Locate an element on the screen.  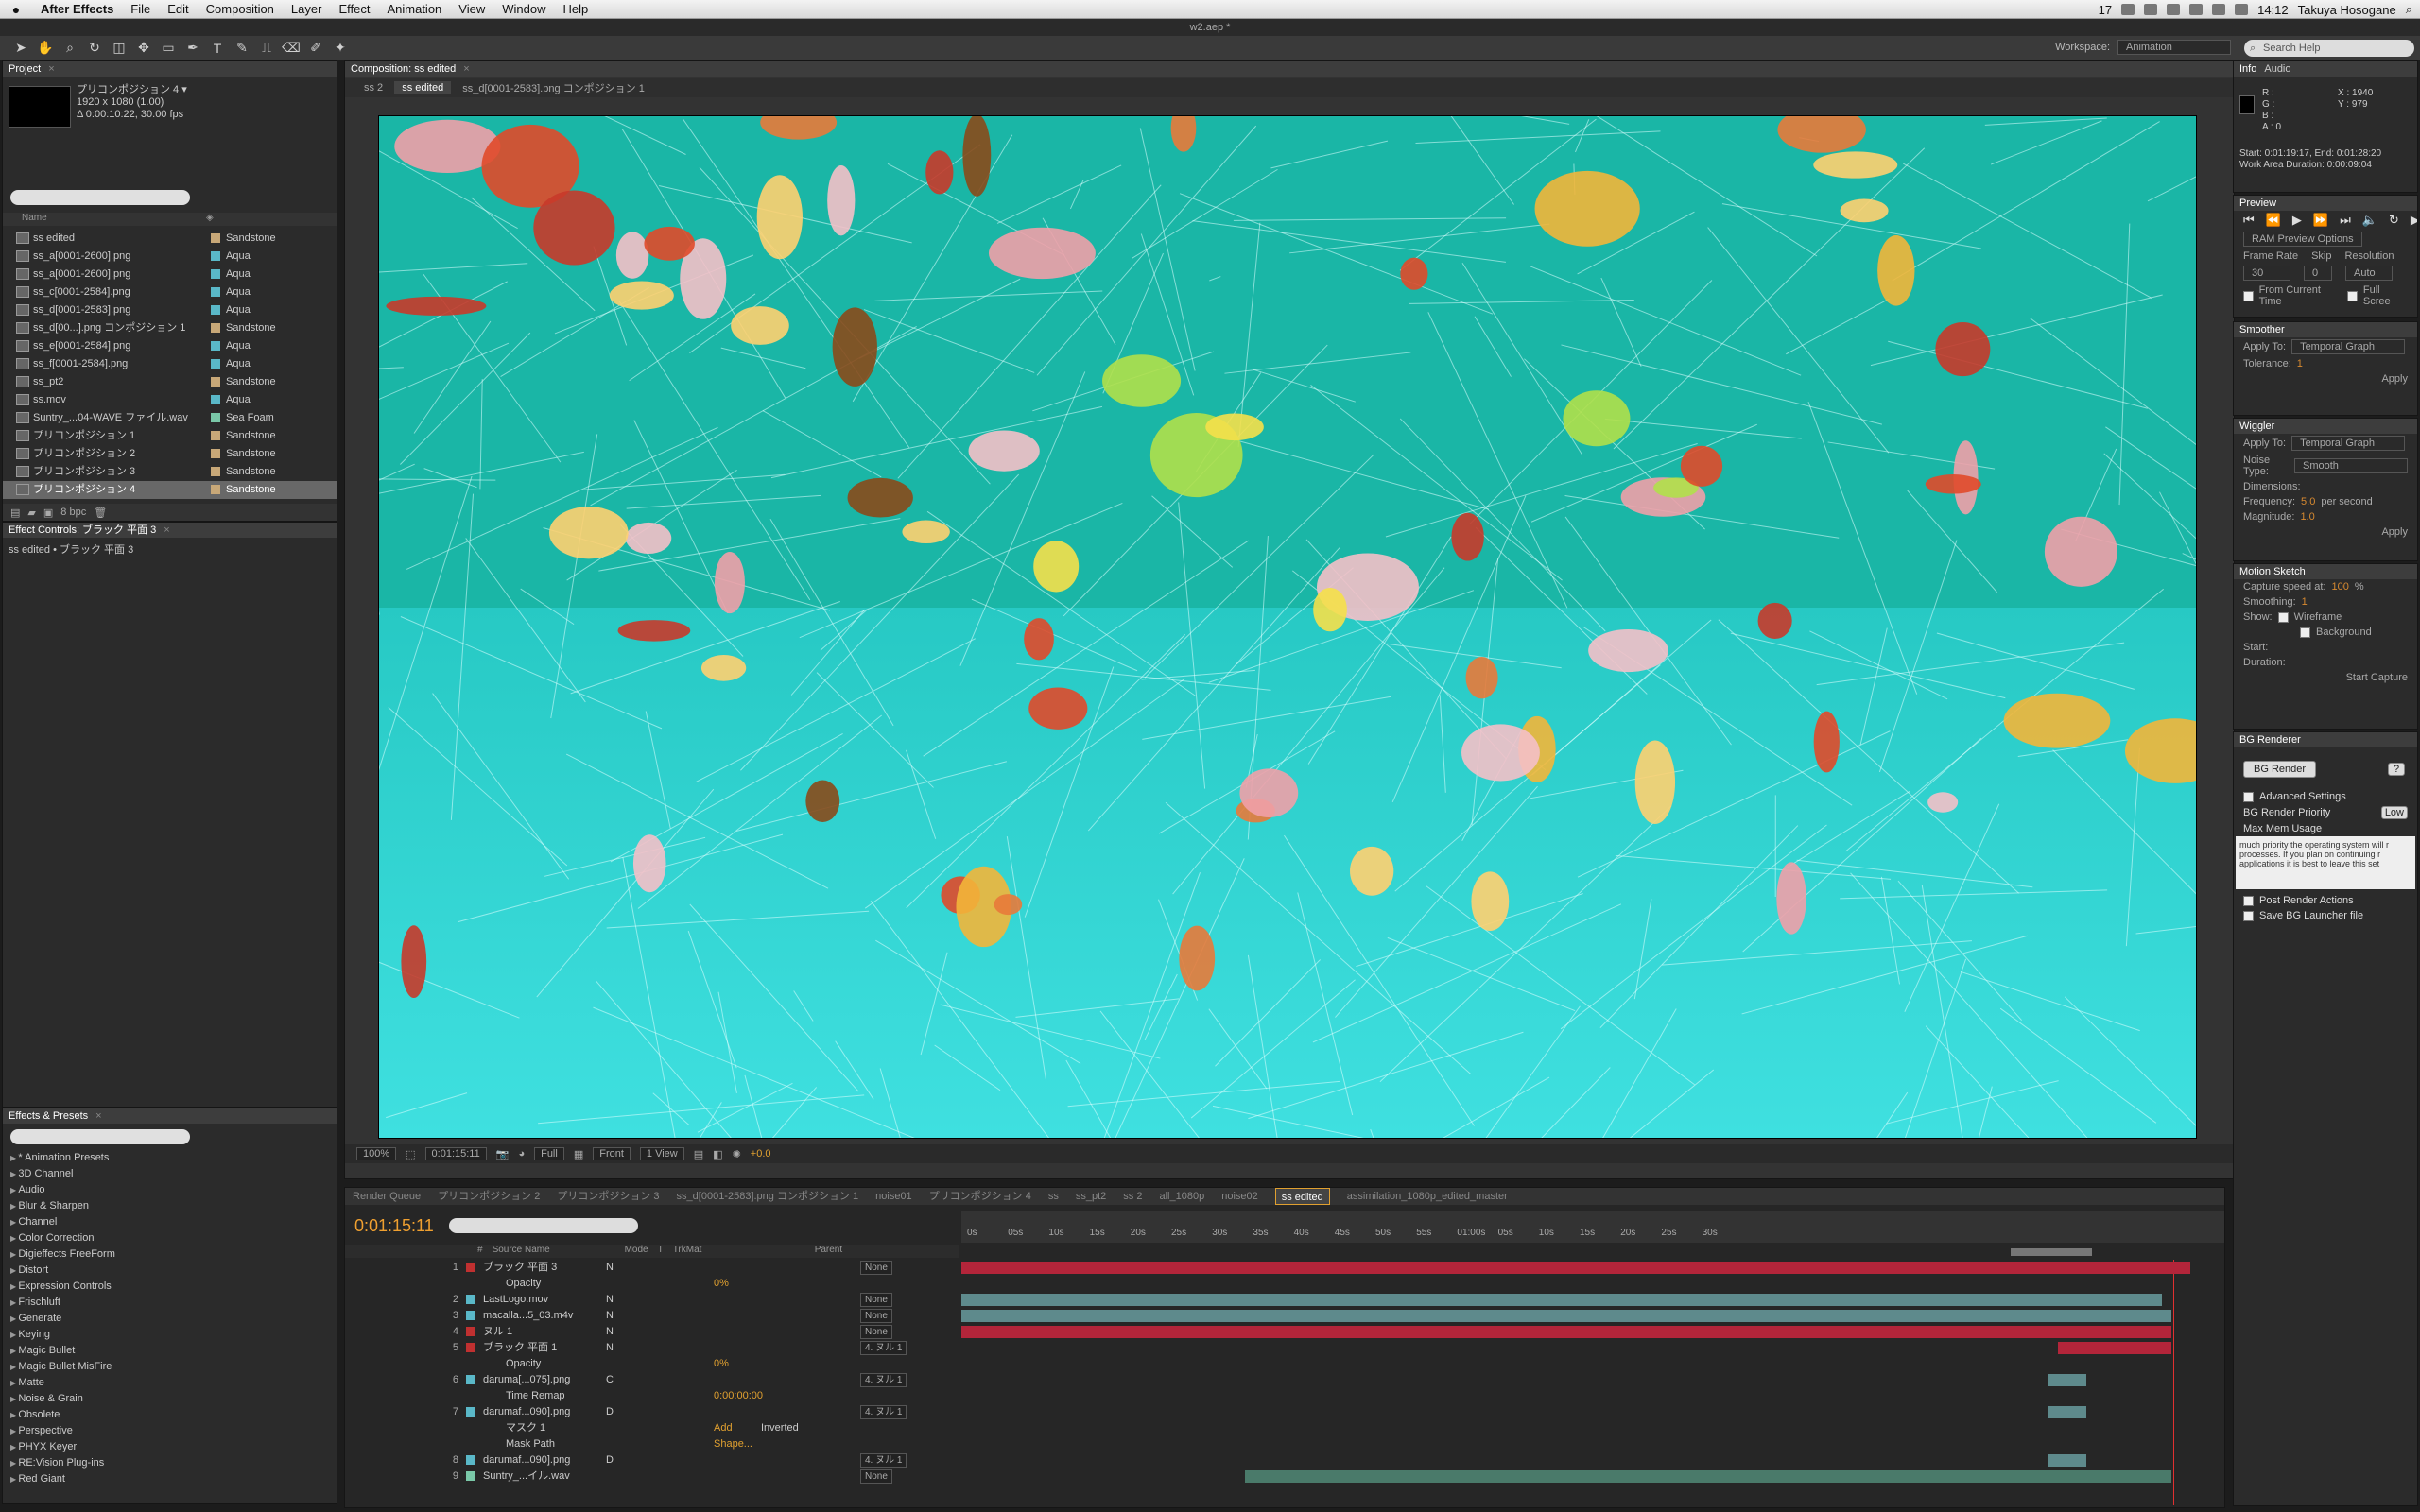
property-value: 0:00:00:00 is located at coordinates (738, 1396).